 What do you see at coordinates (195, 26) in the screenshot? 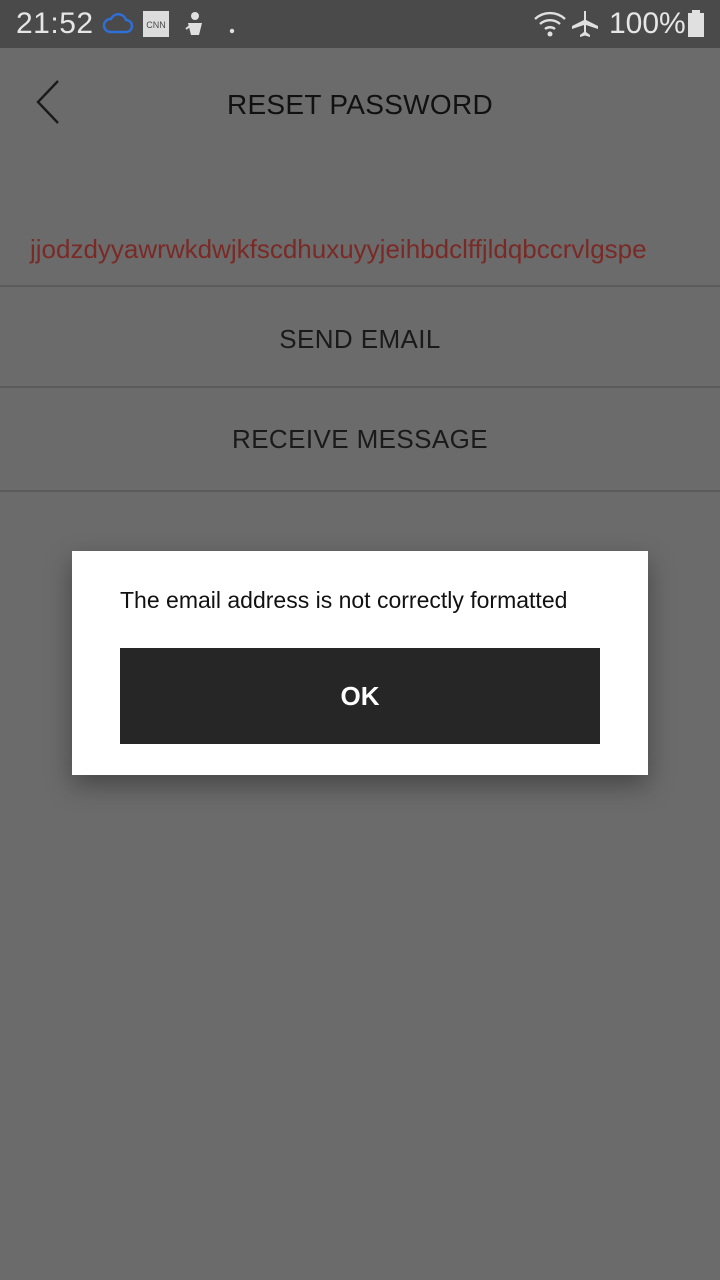
I see `game-icon` at bounding box center [195, 26].